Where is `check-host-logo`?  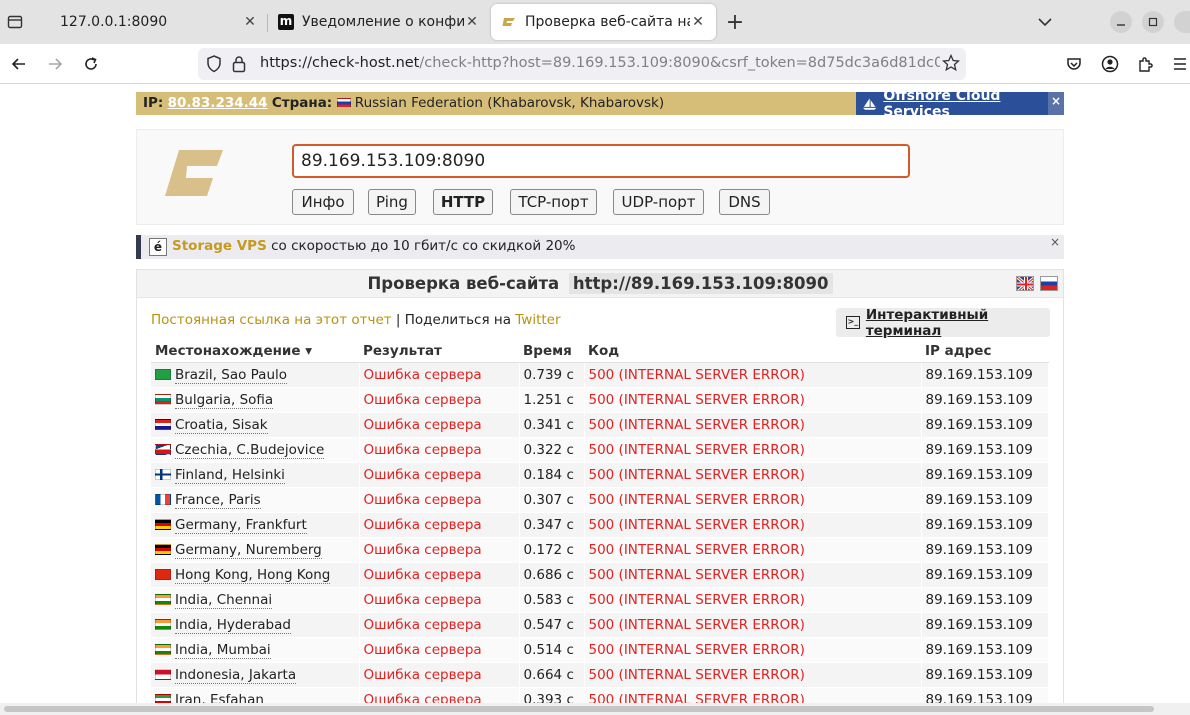
check-host-logo is located at coordinates (195, 176).